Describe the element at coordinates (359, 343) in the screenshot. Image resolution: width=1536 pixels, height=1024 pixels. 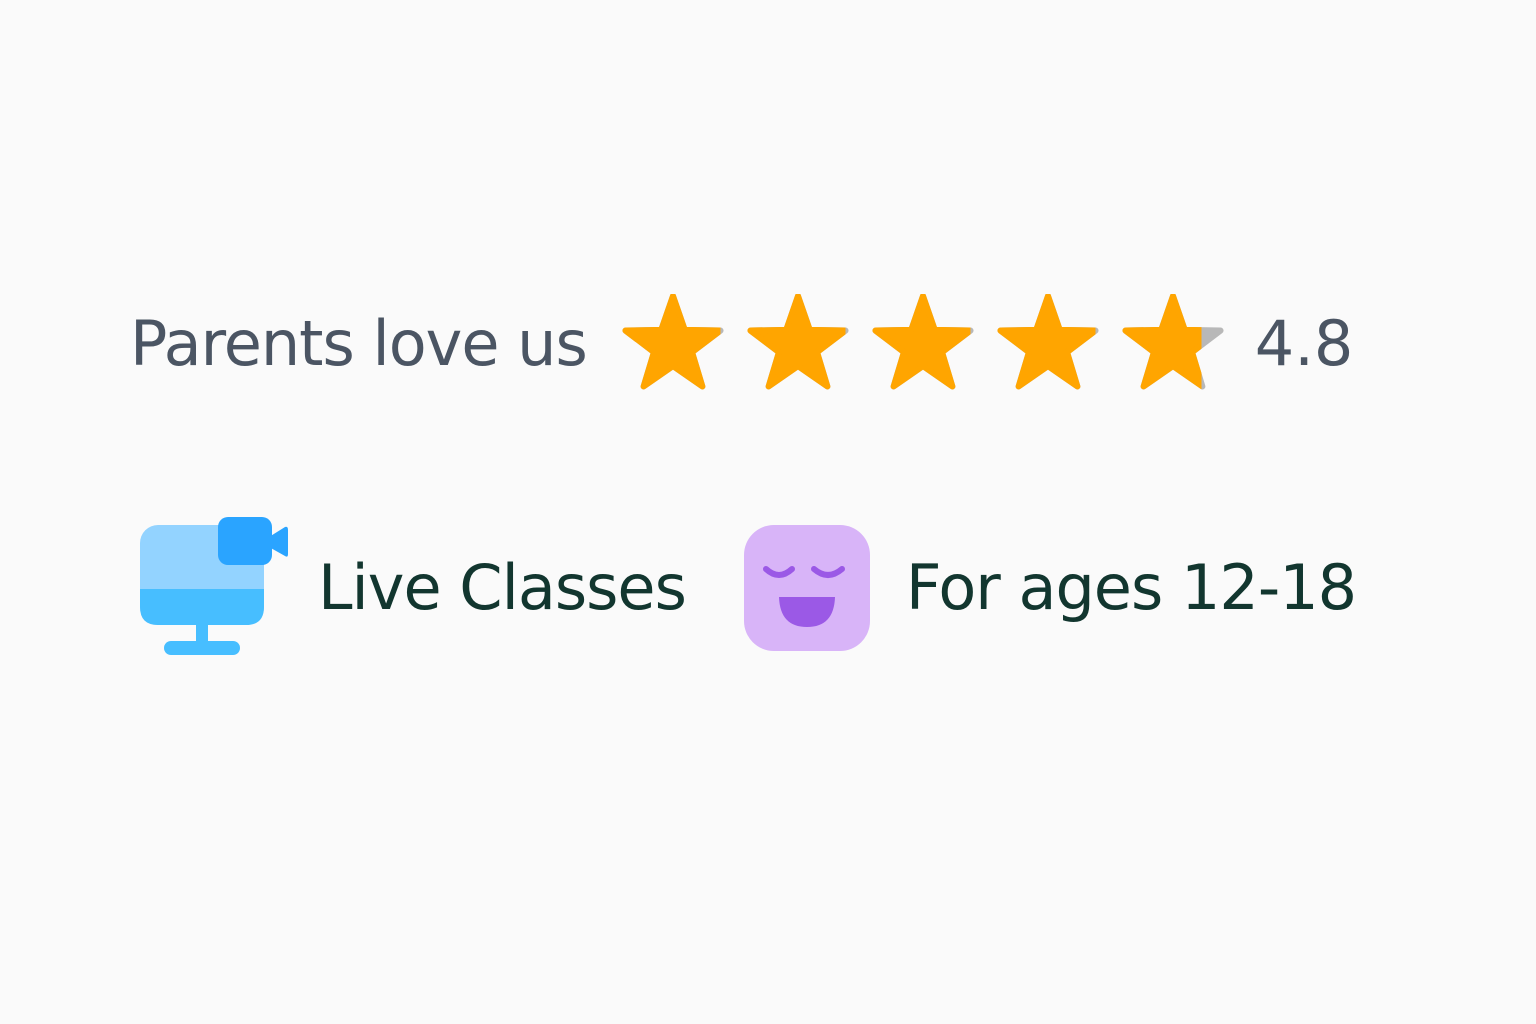
I see `rating-label: Parents love us` at that location.